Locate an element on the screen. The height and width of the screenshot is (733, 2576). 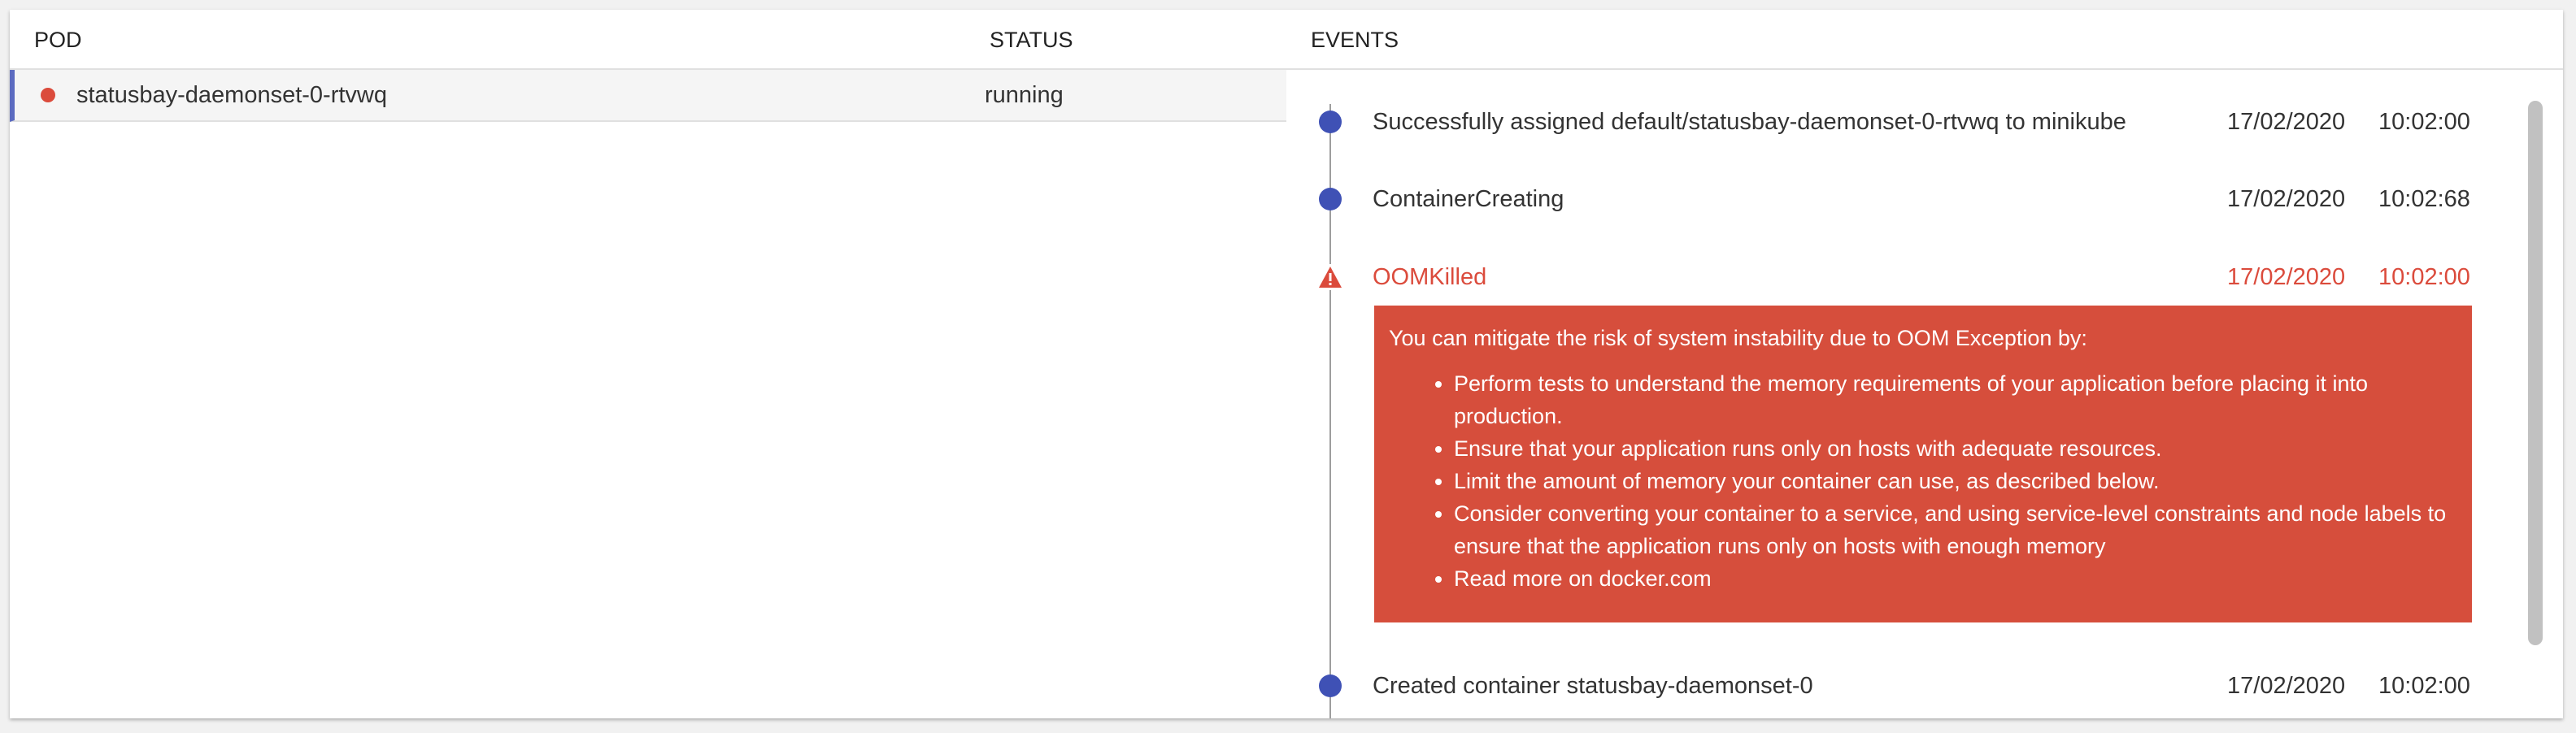
pod-status: running is located at coordinates (1025, 95).